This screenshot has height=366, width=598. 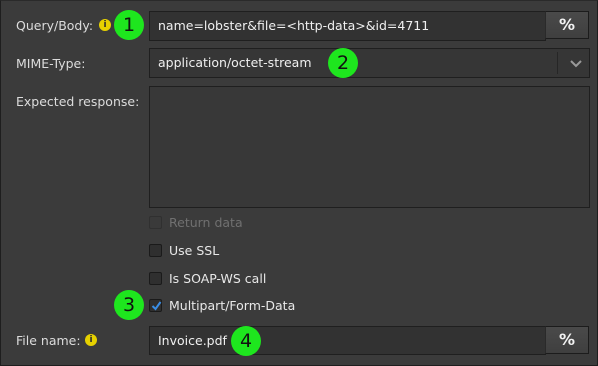 I want to click on callout-3: 3, so click(x=129, y=305).